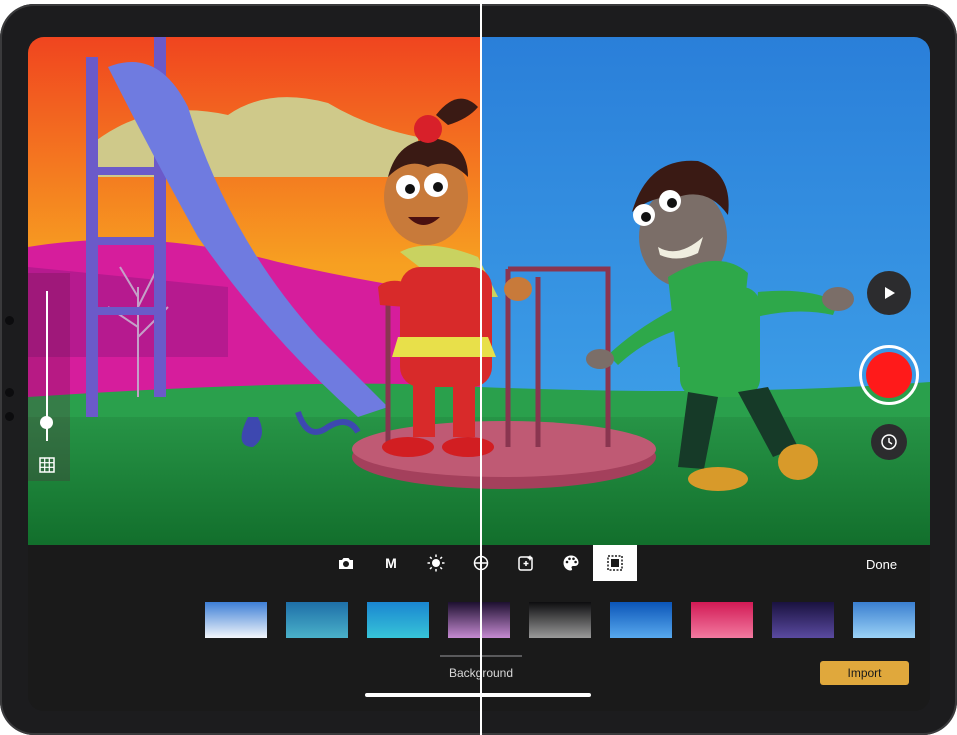  I want to click on play-icon, so click(890, 293).